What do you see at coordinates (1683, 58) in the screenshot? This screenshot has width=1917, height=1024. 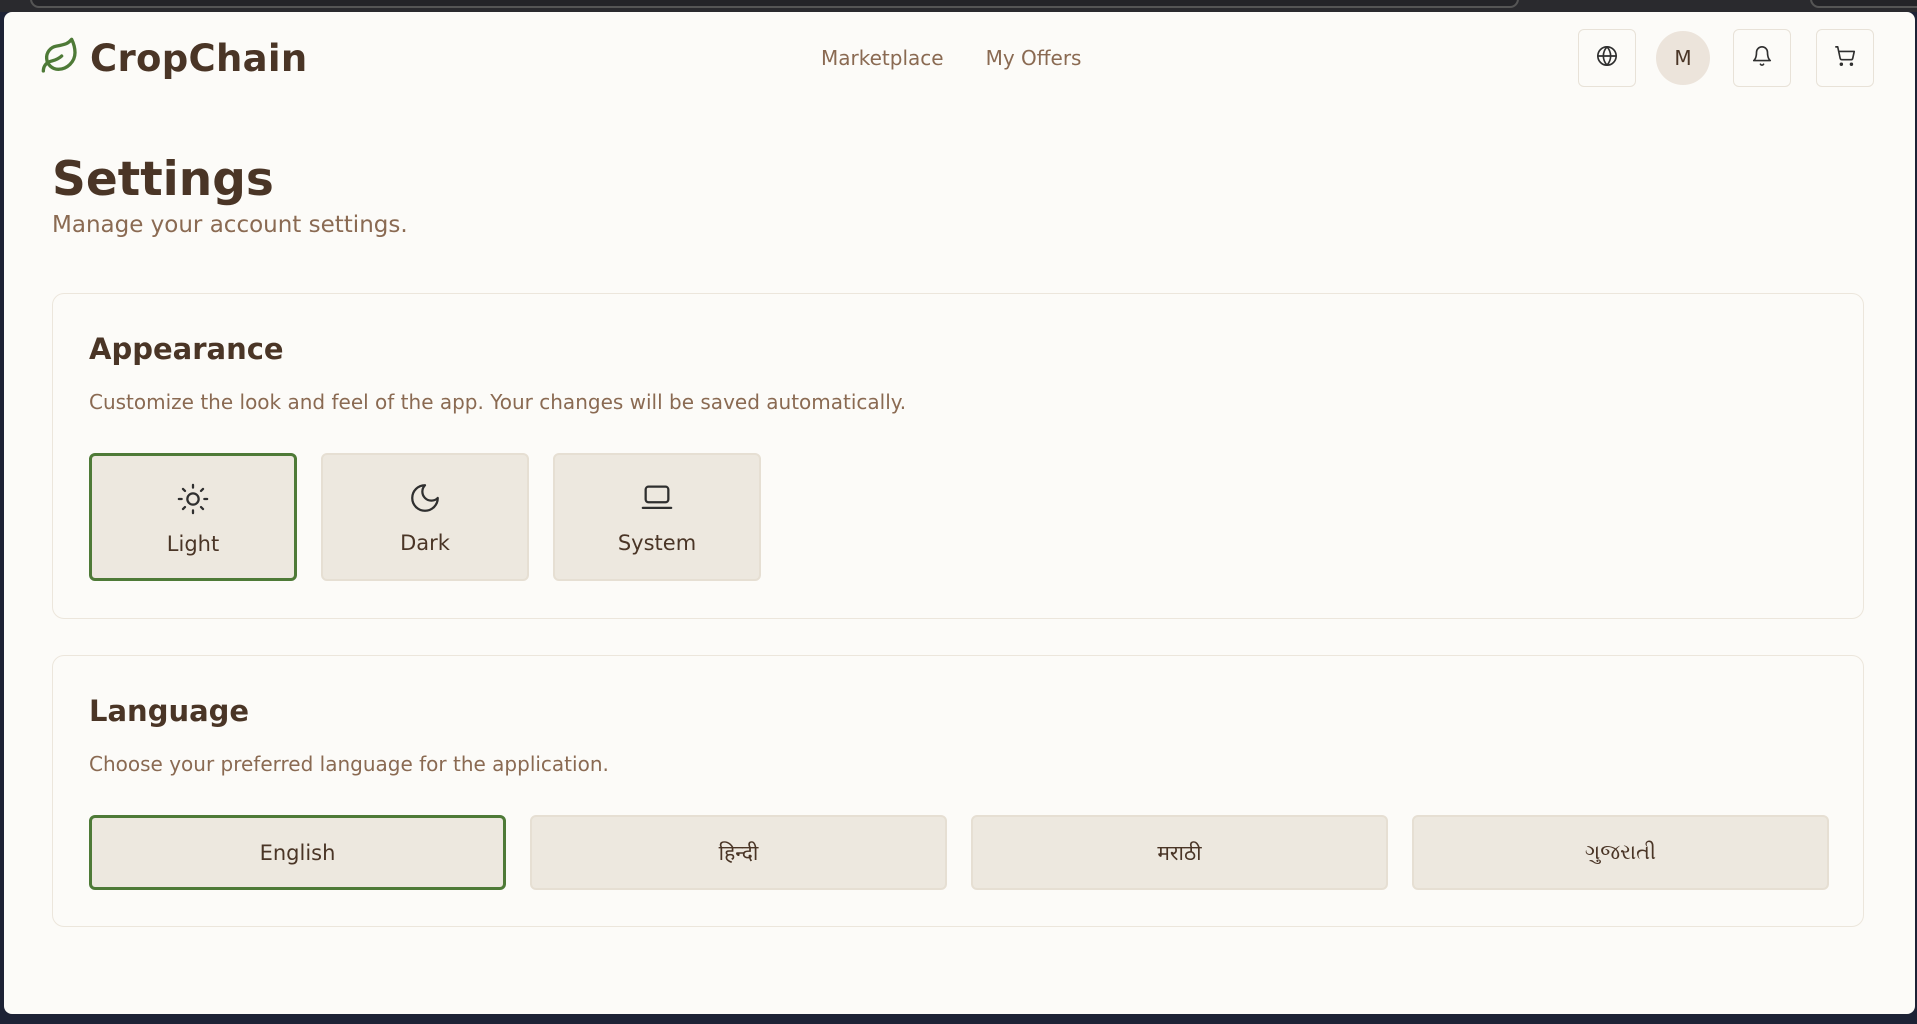 I see `user-avatar: M` at bounding box center [1683, 58].